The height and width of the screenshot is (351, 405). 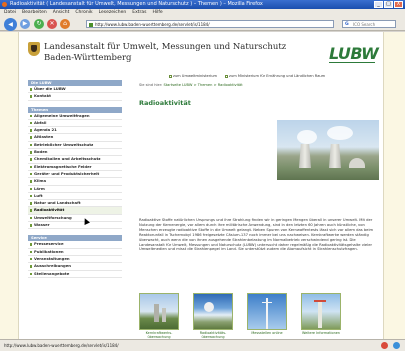 What do you see at coordinates (139, 13) in the screenshot?
I see `menu-extras: Extras` at bounding box center [139, 13].